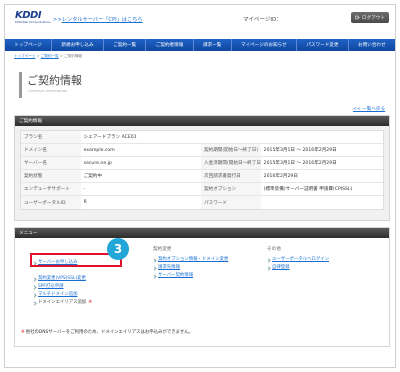 The image size is (400, 372). I want to click on page-subtitle: Contract information, so click(48, 90).